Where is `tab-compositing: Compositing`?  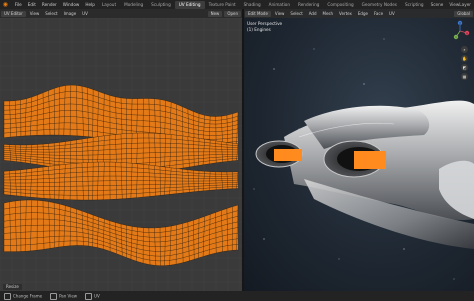
tab-compositing: Compositing is located at coordinates (340, 5).